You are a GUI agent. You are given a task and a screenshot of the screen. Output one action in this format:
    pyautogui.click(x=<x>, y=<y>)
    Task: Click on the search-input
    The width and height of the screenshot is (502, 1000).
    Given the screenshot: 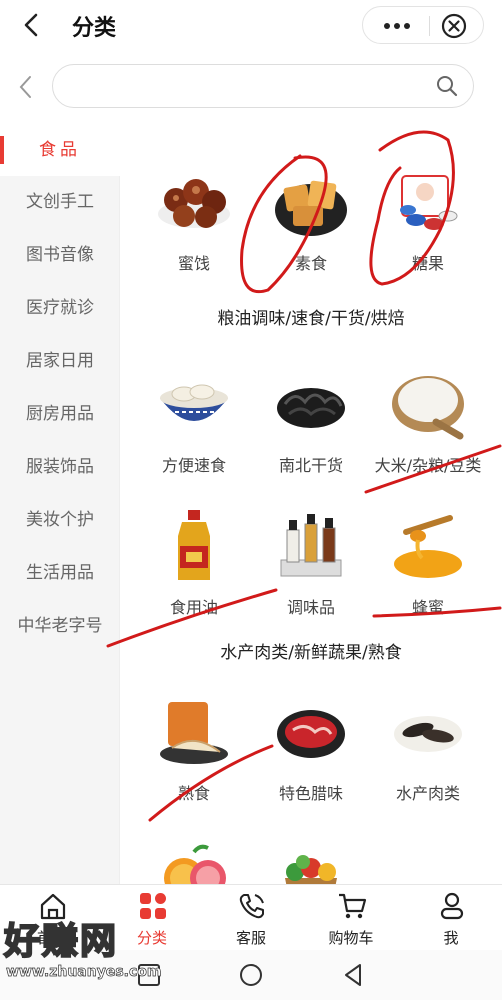 What is the action you would take?
    pyautogui.click(x=246, y=86)
    